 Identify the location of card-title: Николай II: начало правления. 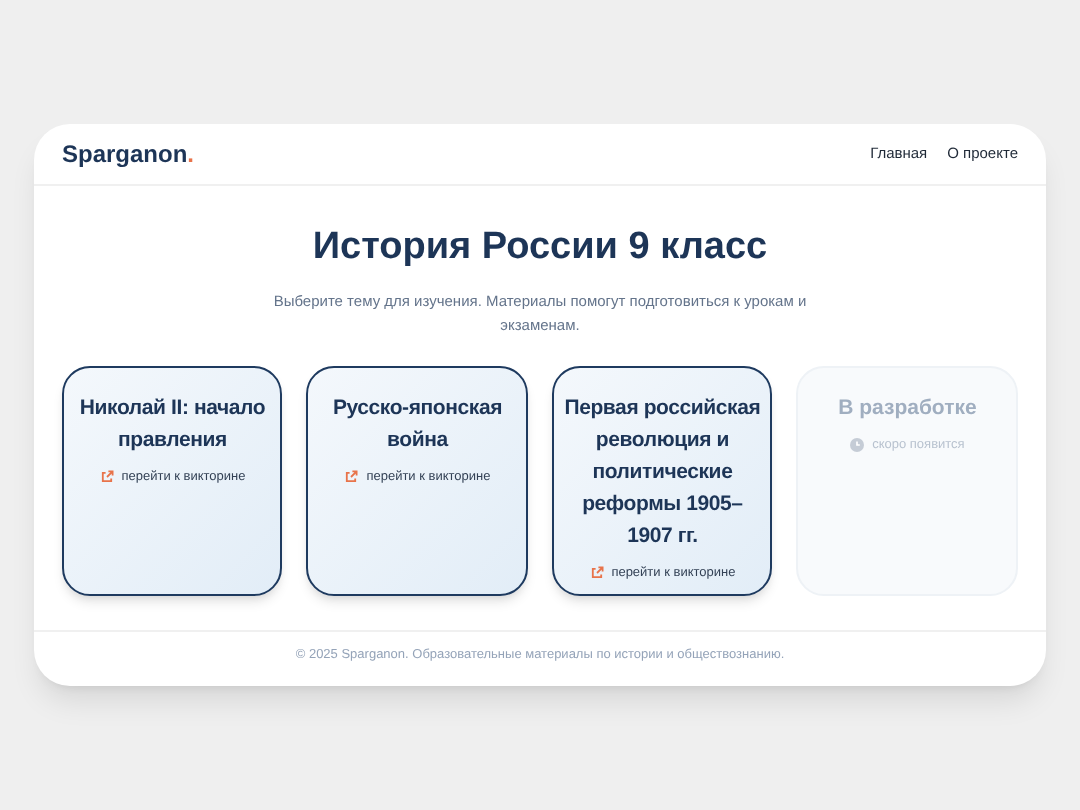
(172, 425).